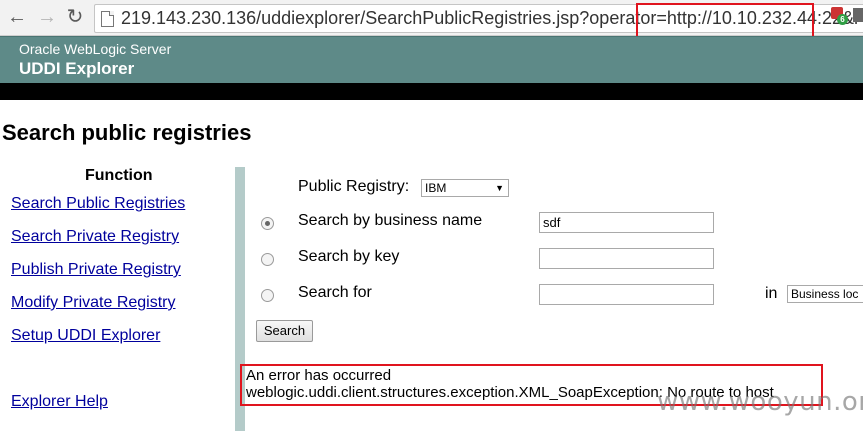 The image size is (863, 431). I want to click on back-arrow-icon: ←, so click(17, 17).